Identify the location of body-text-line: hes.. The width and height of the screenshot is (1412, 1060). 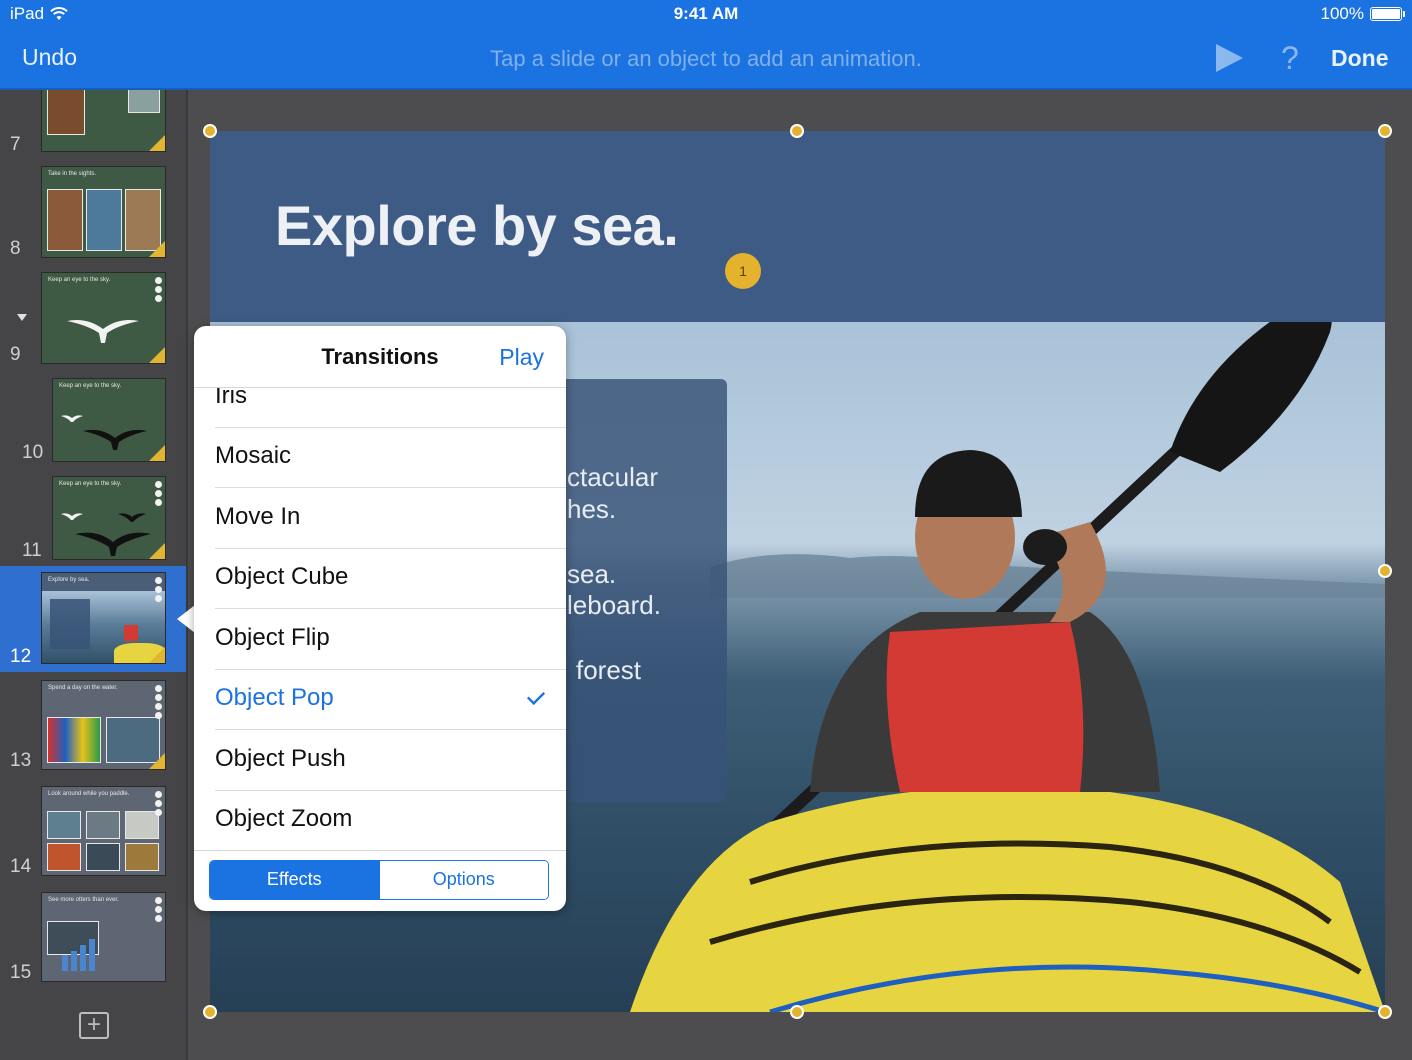
(592, 509).